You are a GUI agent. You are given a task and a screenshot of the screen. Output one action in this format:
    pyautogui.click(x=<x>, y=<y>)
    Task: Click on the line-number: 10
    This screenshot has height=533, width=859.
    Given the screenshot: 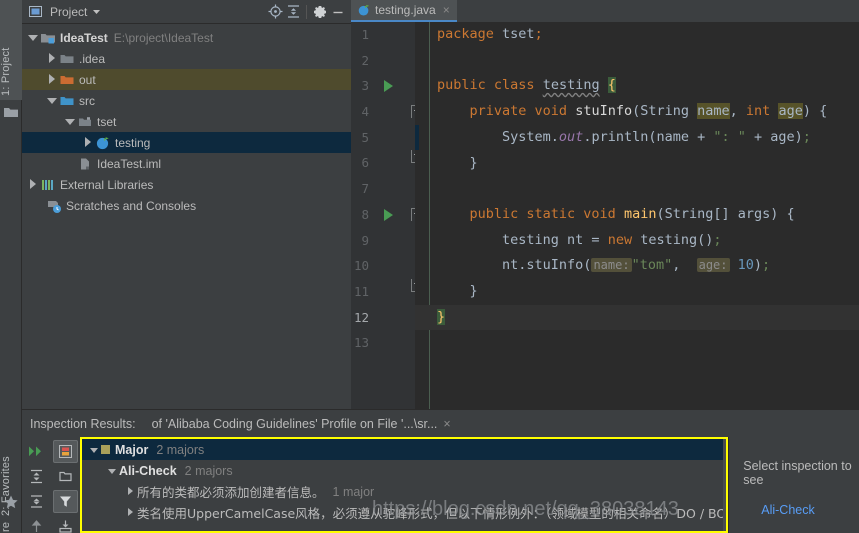 What is the action you would take?
    pyautogui.click(x=361, y=266)
    